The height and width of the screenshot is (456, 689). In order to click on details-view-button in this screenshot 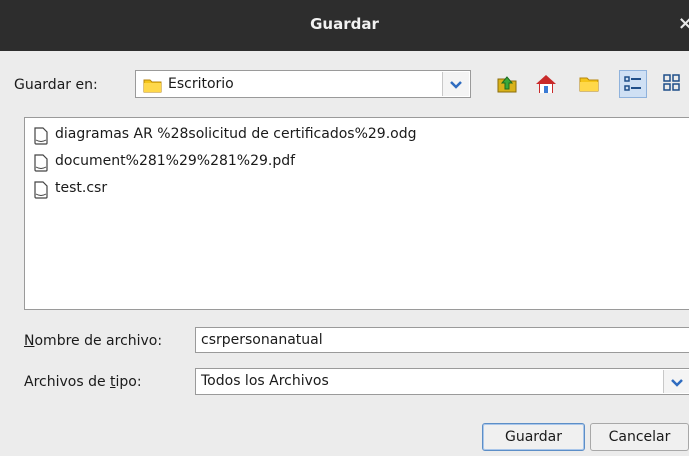, I will do `click(673, 84)`.